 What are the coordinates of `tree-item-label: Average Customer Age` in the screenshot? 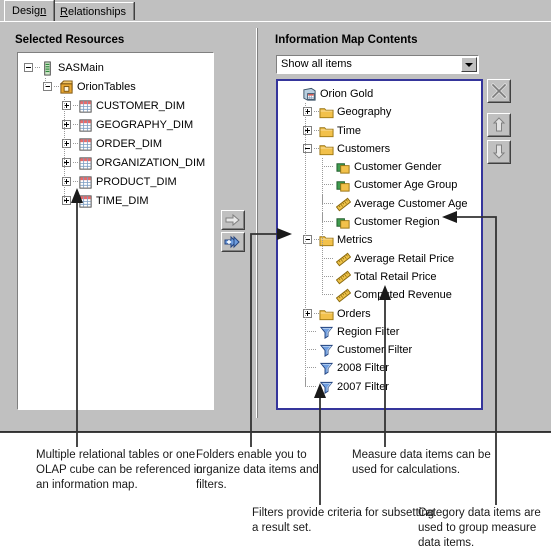 It's located at (411, 203).